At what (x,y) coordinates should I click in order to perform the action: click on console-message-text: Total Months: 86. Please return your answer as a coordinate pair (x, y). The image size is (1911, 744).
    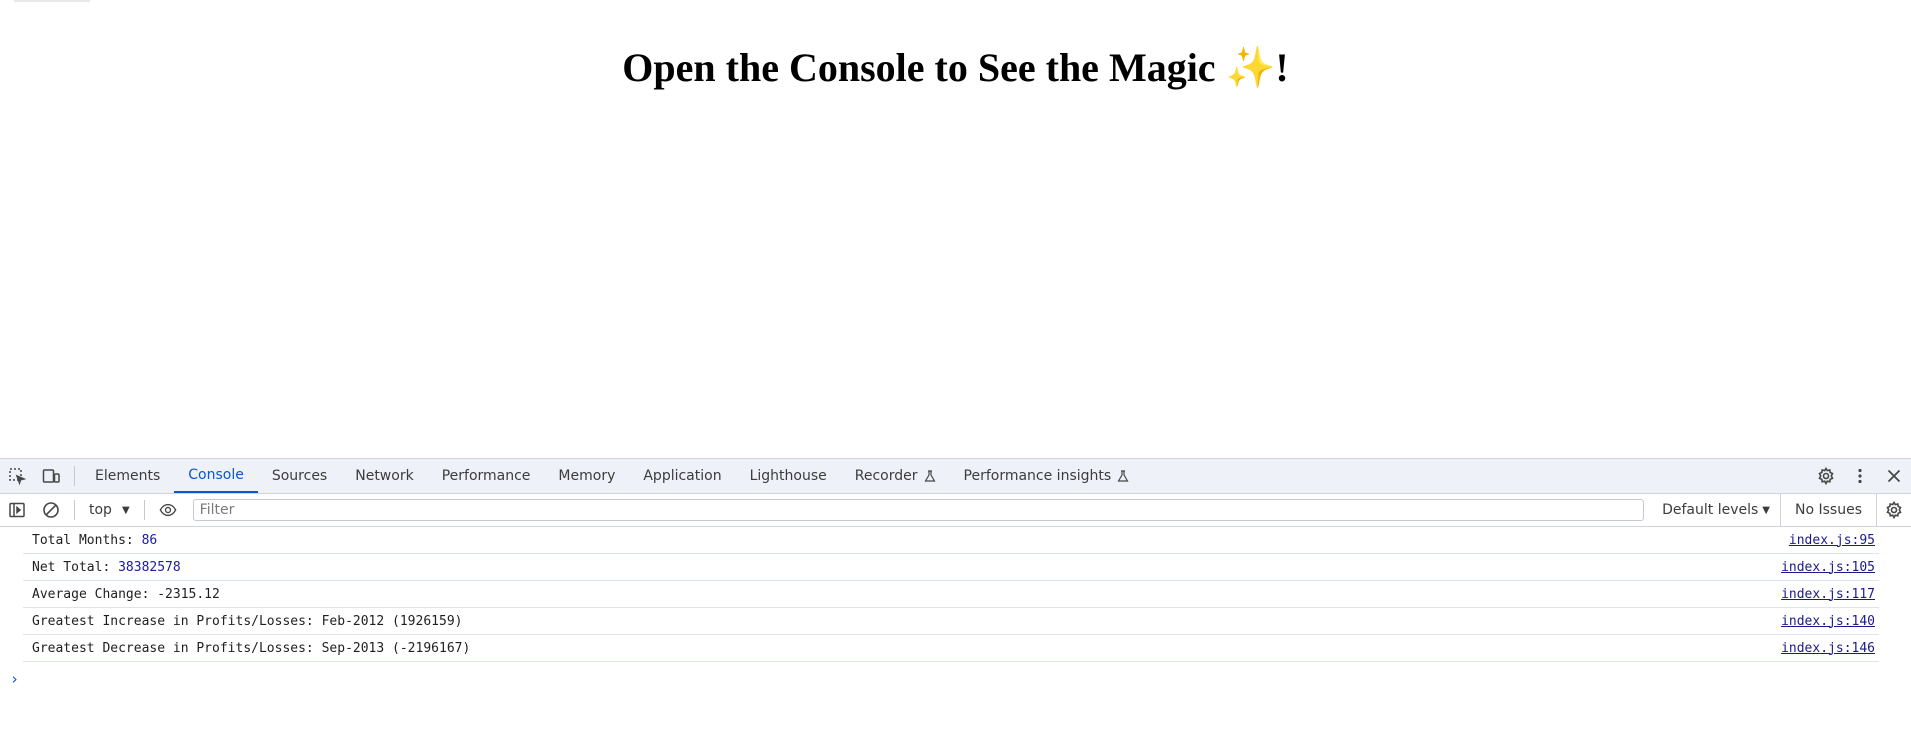
    Looking at the image, I should click on (910, 540).